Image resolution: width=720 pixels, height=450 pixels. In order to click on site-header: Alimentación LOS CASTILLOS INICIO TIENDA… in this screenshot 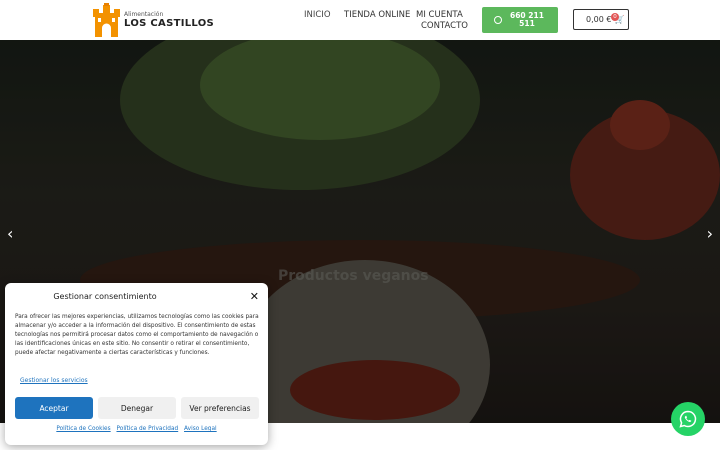, I will do `click(360, 20)`.